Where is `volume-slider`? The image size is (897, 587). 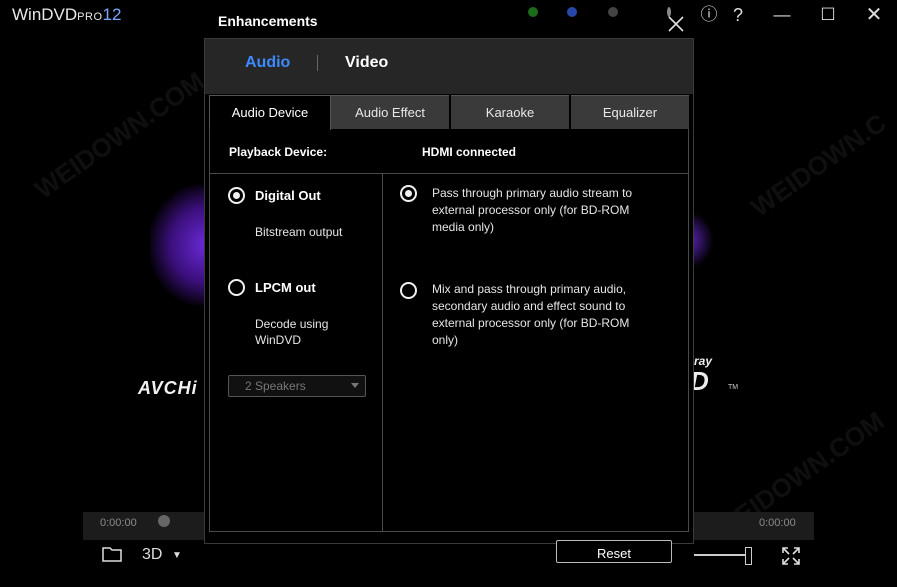 volume-slider is located at coordinates (721, 555).